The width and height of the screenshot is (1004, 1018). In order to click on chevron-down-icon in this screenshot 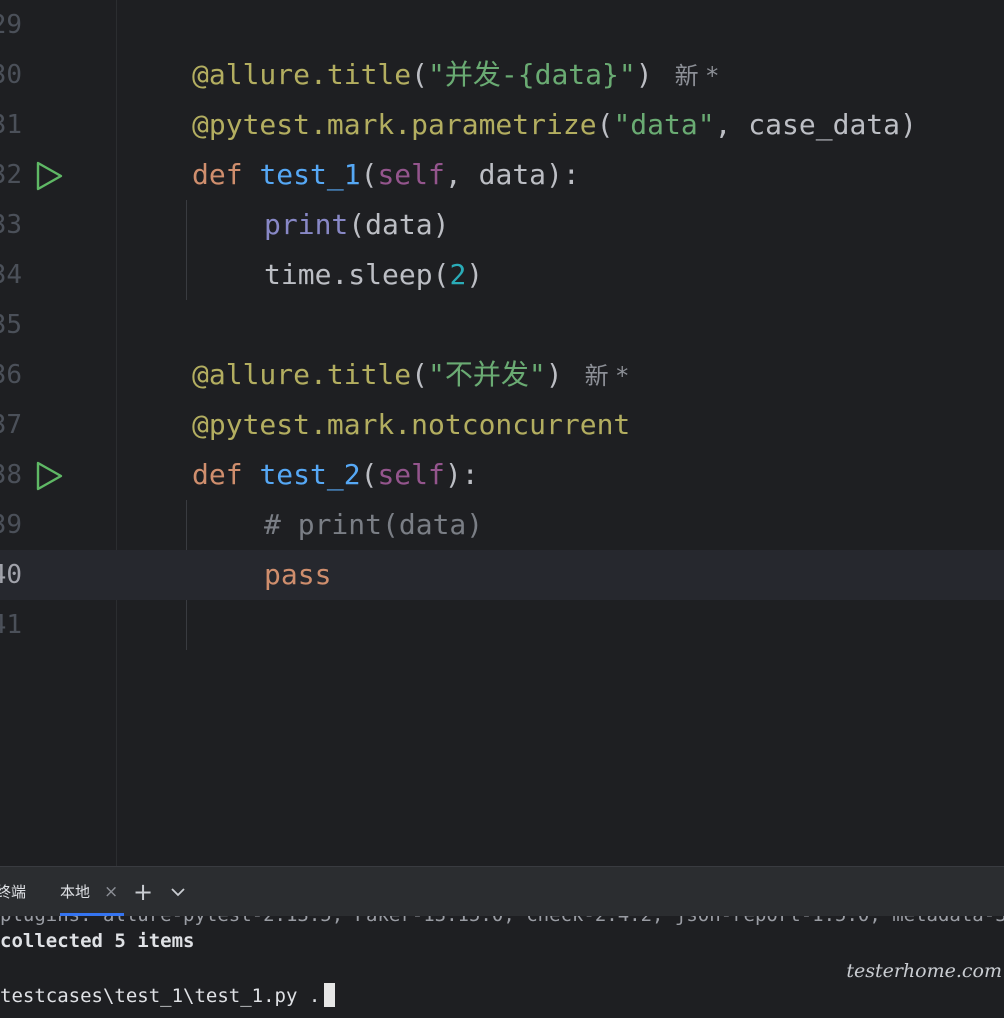, I will do `click(178, 892)`.